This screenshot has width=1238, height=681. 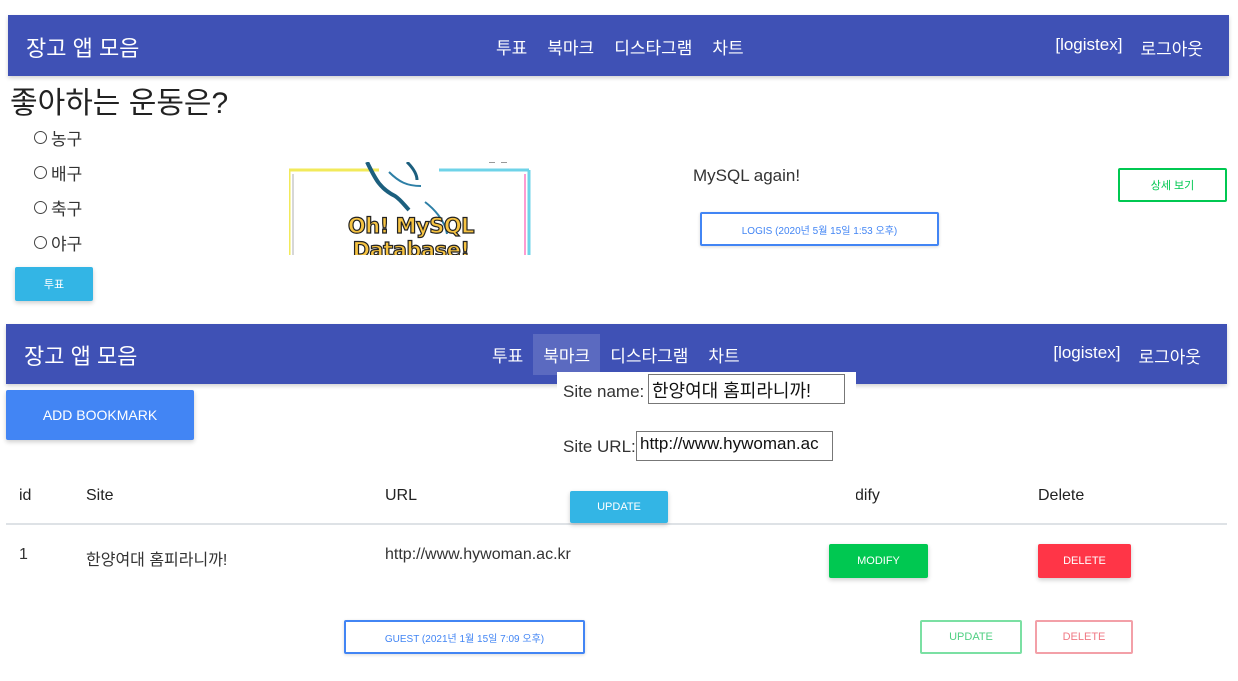 I want to click on detail-view-button: 상세 보기, so click(x=1172, y=185).